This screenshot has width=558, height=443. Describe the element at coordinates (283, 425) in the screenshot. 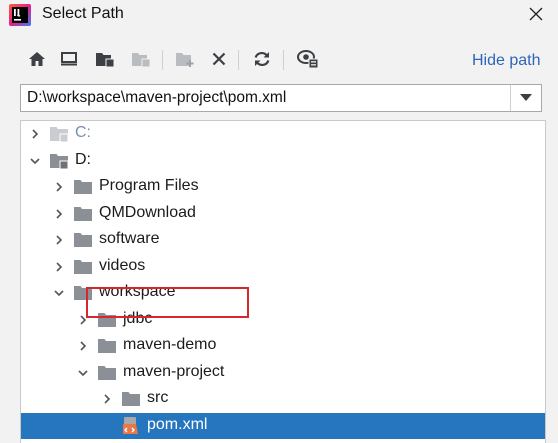

I see `tree-row: pom.xml` at that location.